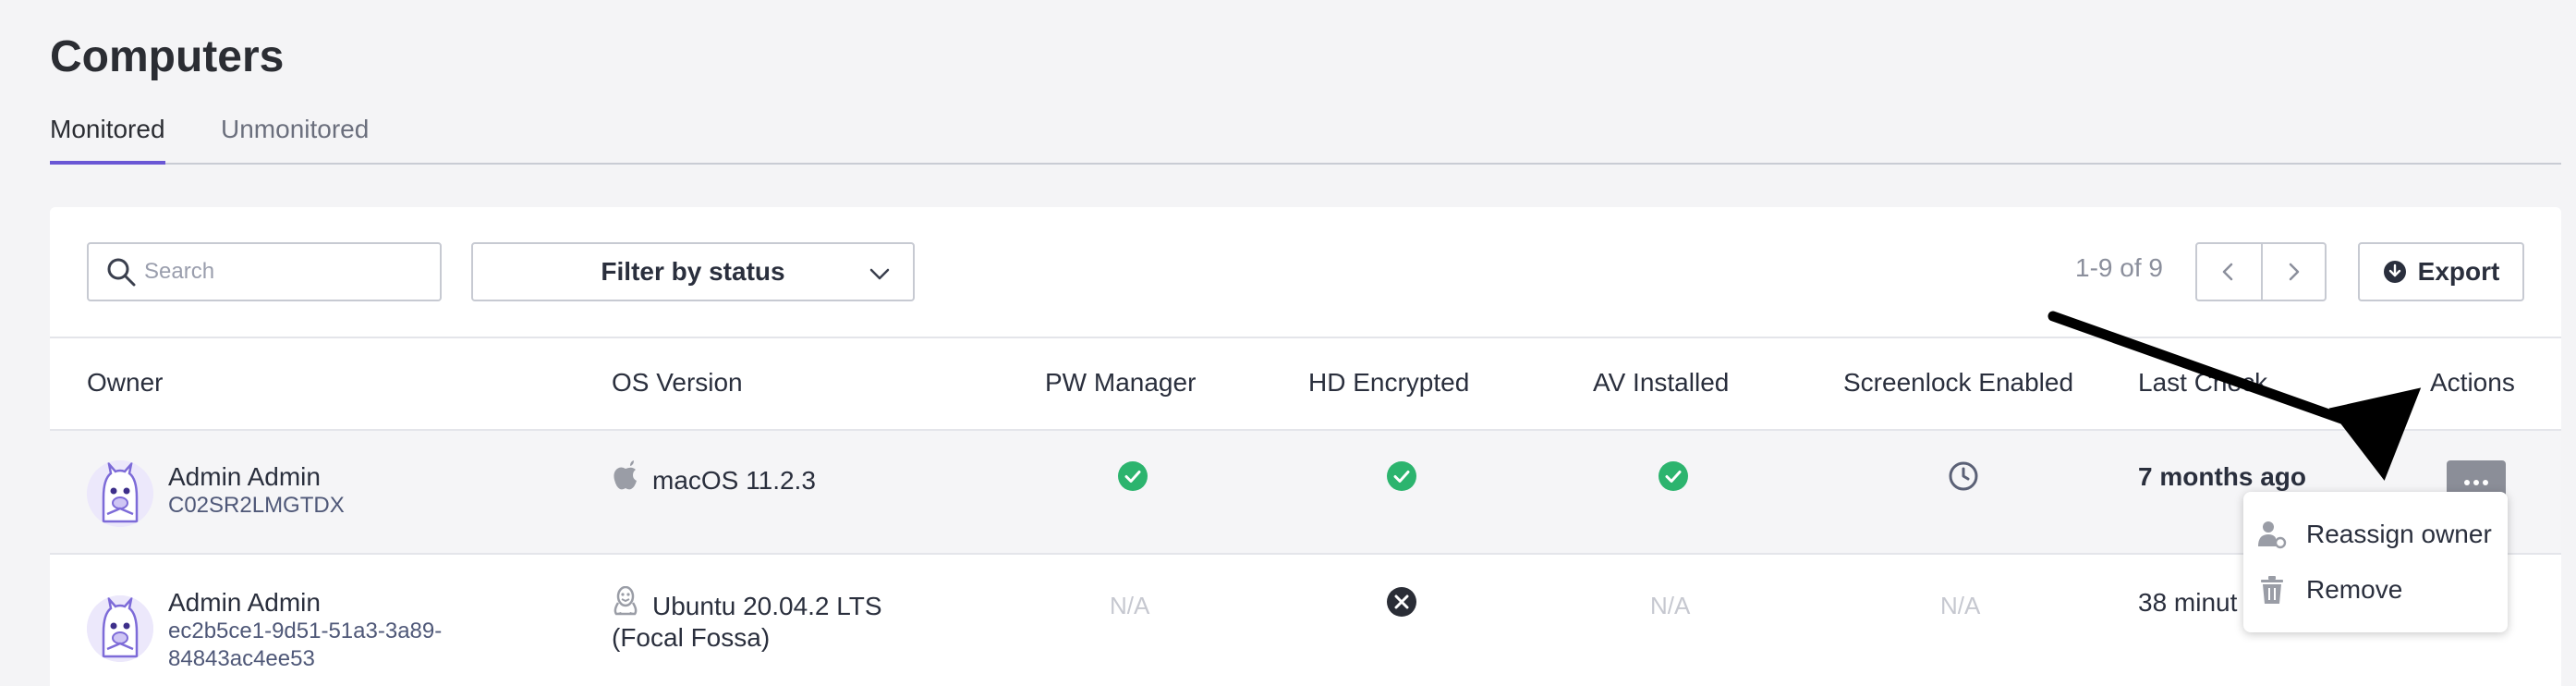 The image size is (2576, 686). What do you see at coordinates (107, 140) in the screenshot?
I see `tab-monitored: Monitored` at bounding box center [107, 140].